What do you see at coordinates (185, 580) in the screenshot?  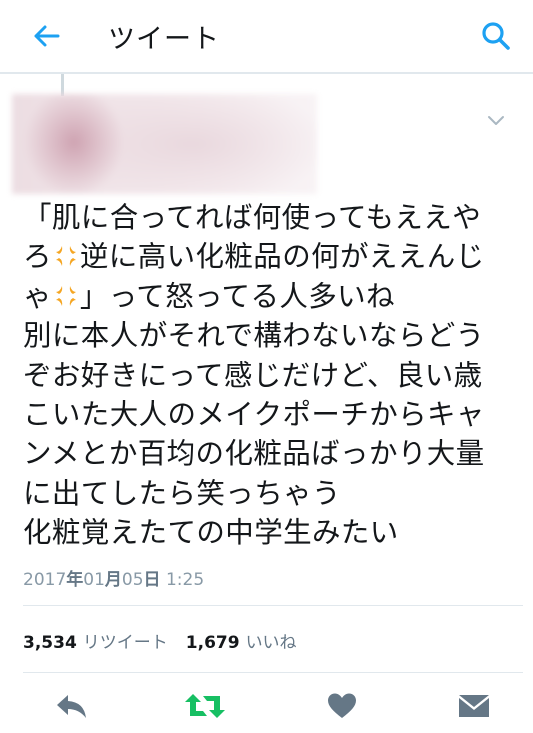 I see `timestamp-time: 1:25` at bounding box center [185, 580].